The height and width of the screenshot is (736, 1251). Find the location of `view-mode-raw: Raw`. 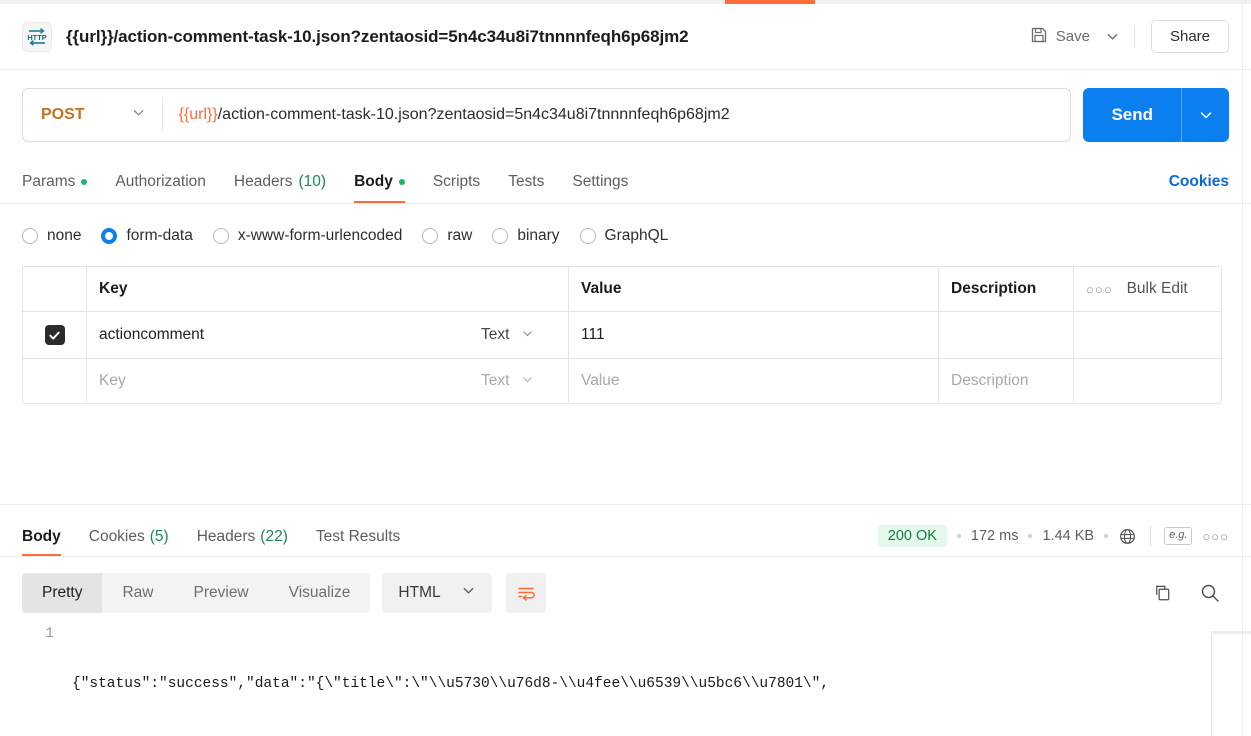

view-mode-raw: Raw is located at coordinates (137, 593).